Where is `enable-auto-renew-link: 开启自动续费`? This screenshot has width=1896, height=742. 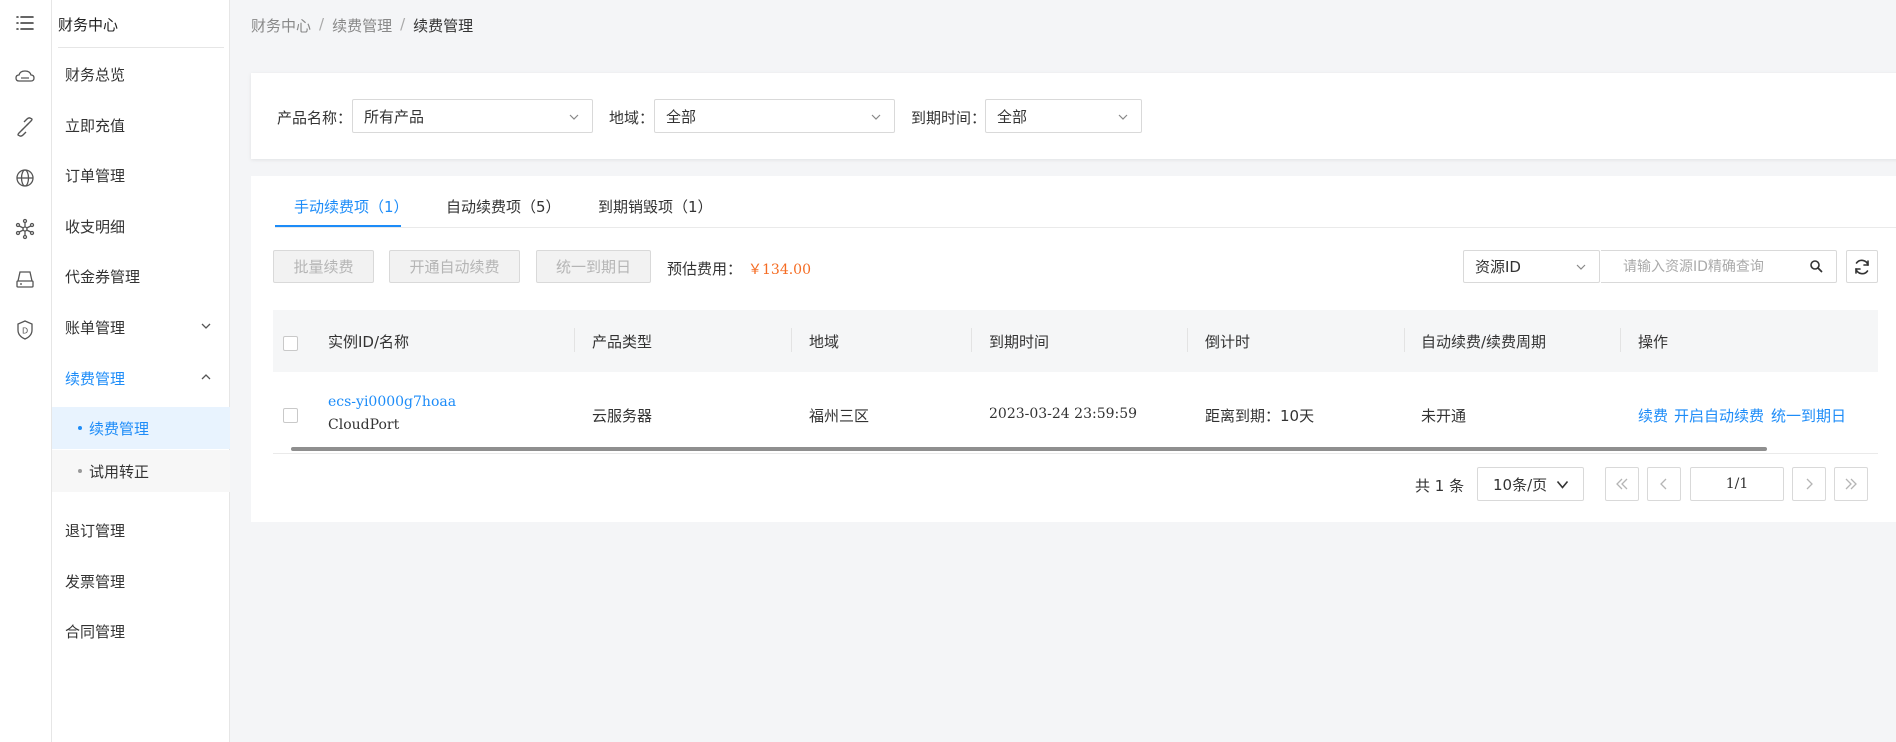
enable-auto-renew-link: 开启自动续费 is located at coordinates (1719, 415).